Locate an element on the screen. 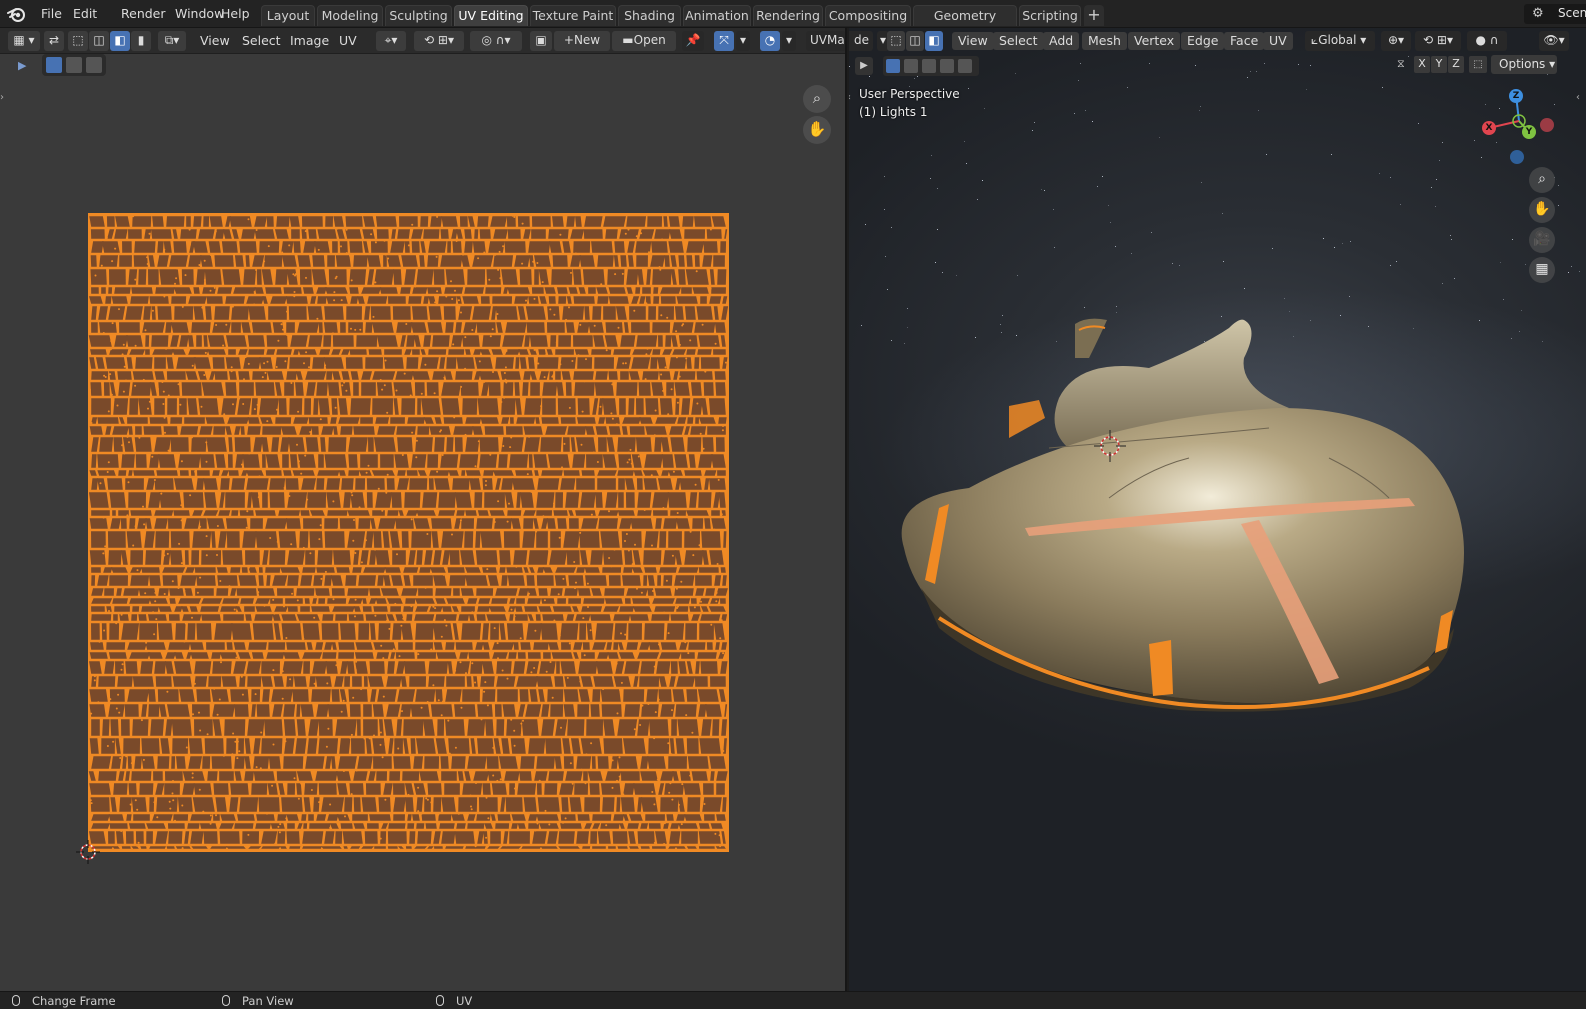 The width and height of the screenshot is (1586, 1009). gizmo-icon: ⤧ is located at coordinates (724, 41).